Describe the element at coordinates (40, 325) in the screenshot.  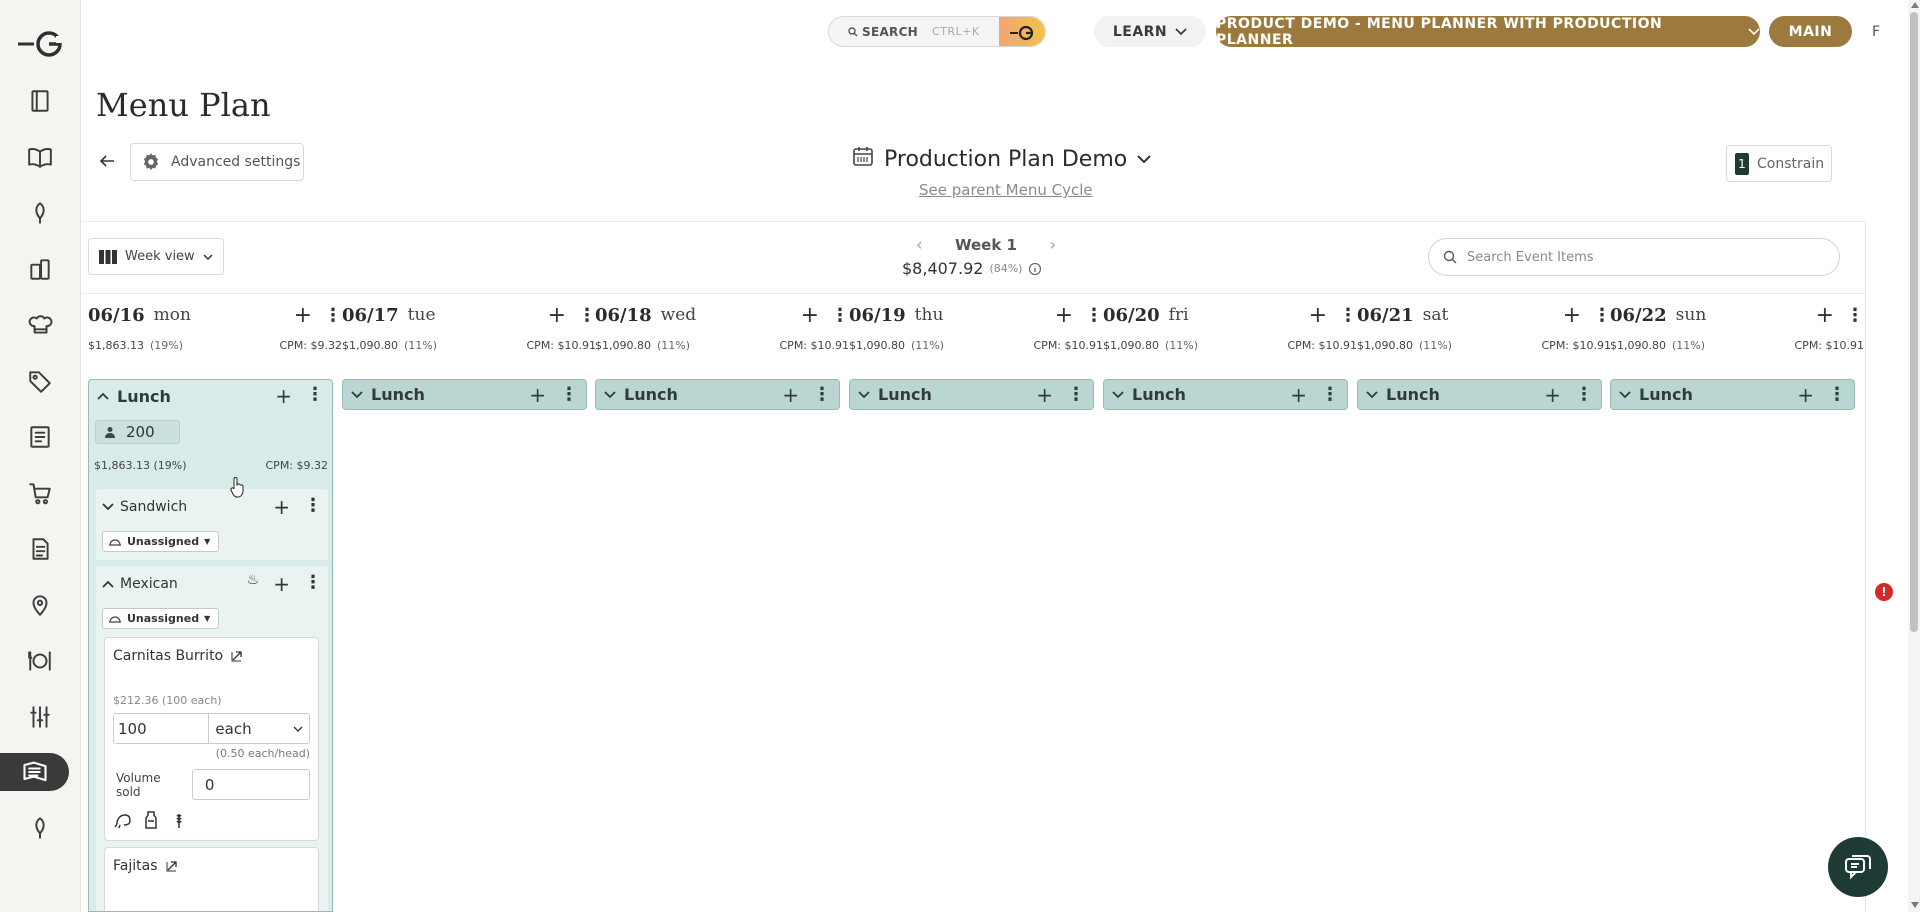
I see `chef-icon` at that location.